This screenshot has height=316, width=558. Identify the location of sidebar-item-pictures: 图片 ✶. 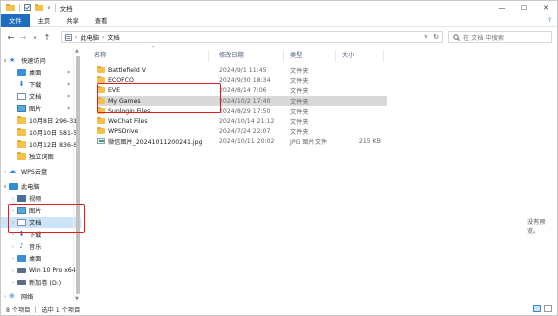
(41, 108).